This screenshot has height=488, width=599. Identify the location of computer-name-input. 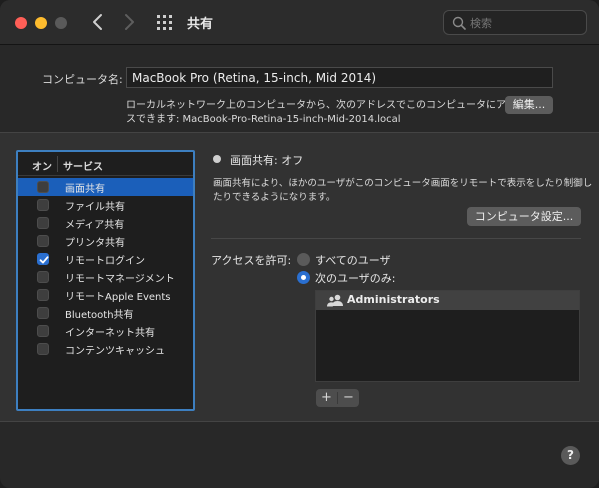
(339, 77).